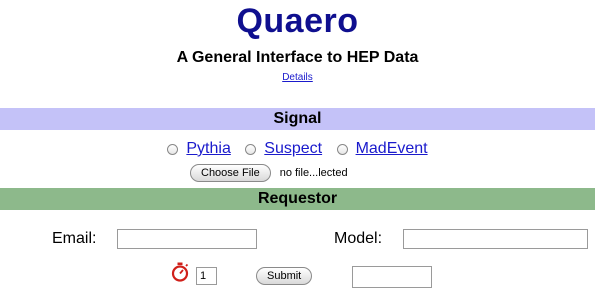 The image size is (595, 290). Describe the element at coordinates (230, 173) in the screenshot. I see `choose-file-button: Choose File` at that location.